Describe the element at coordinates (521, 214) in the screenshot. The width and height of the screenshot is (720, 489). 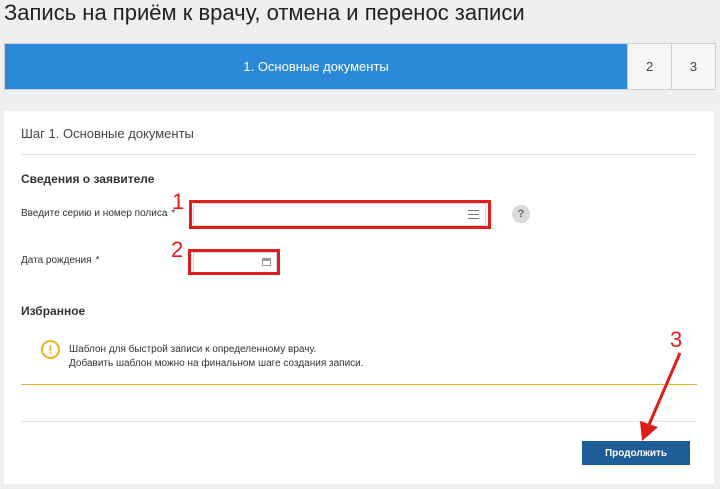
I see `help-icon: ?` at that location.